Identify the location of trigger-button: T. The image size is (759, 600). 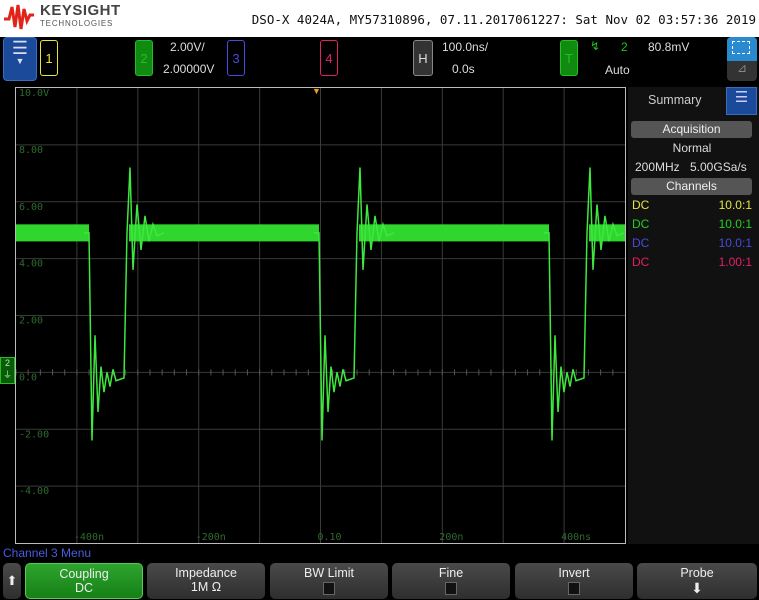
(569, 58).